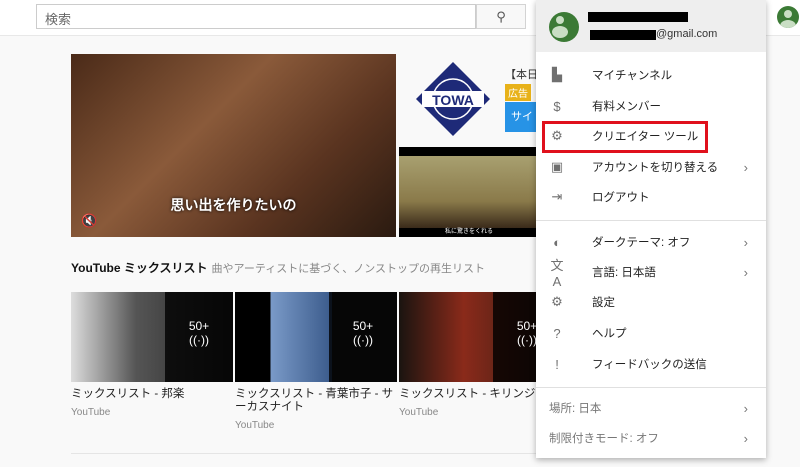 Image resolution: width=800 pixels, height=467 pixels. I want to click on switch-account-icon: ▣, so click(557, 166).